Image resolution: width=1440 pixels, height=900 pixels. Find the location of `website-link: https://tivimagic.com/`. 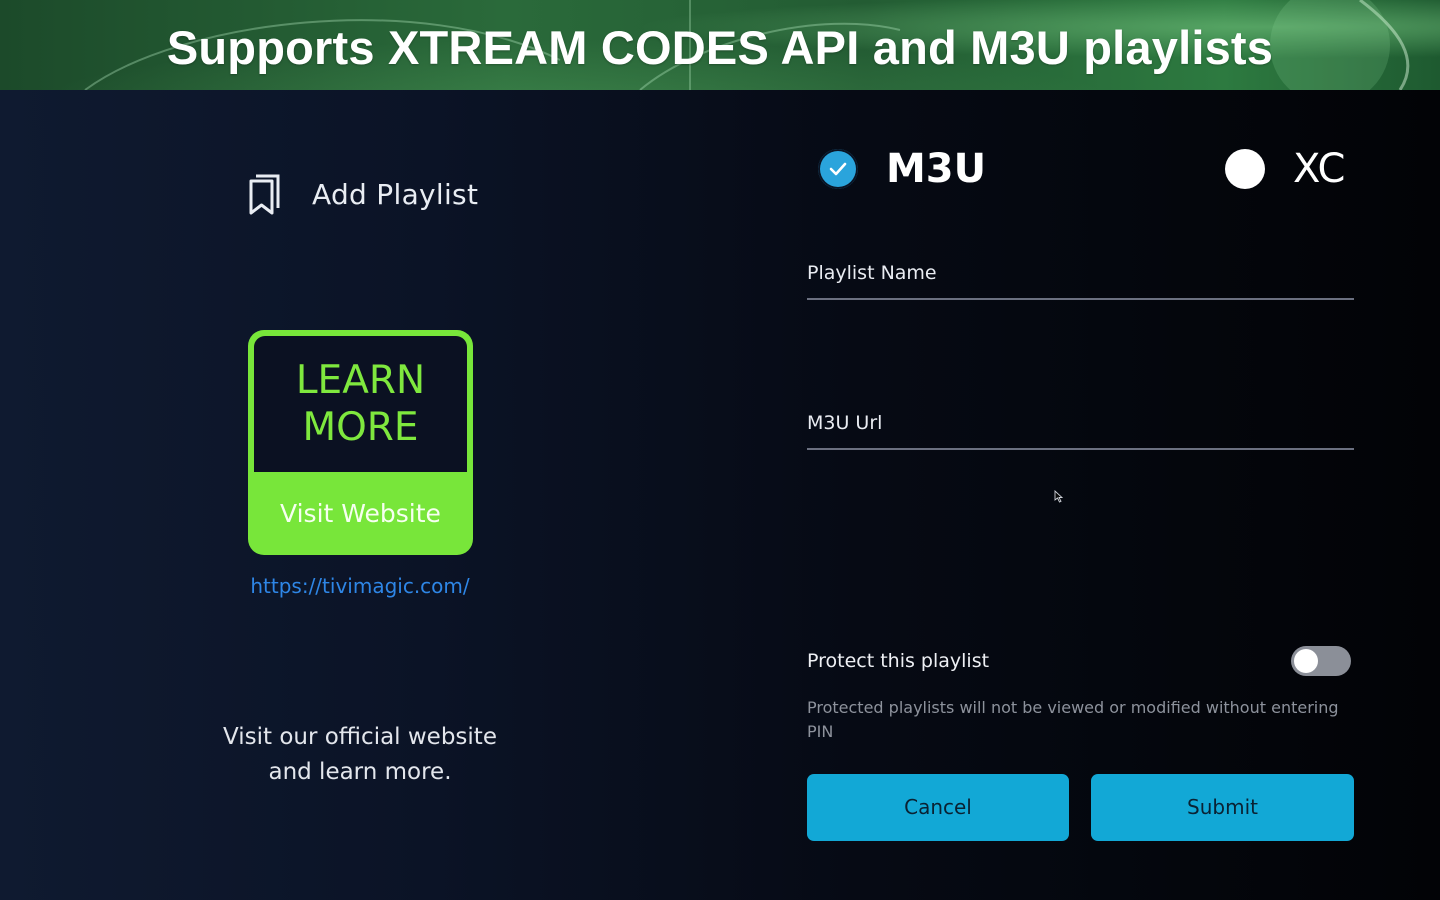

website-link: https://tivimagic.com/ is located at coordinates (360, 586).